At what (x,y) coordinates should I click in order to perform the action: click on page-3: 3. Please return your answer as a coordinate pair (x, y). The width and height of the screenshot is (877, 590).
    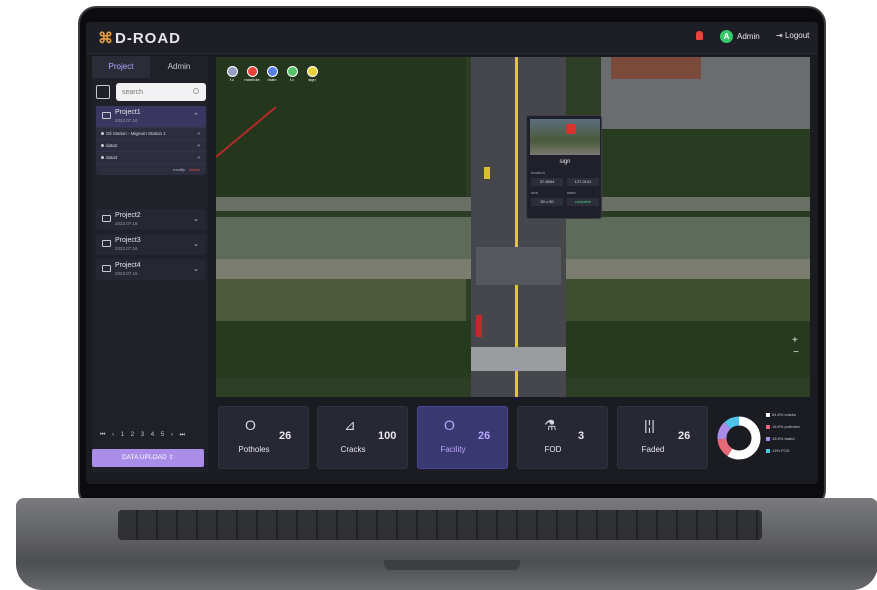
    Looking at the image, I should click on (143, 435).